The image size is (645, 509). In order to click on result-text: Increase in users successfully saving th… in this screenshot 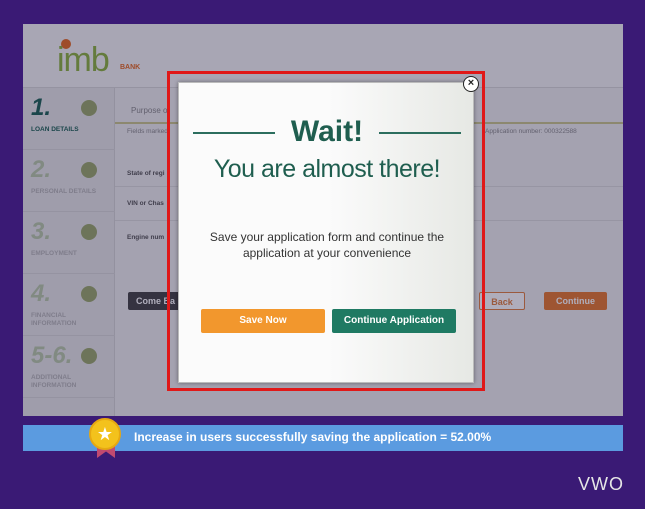, I will do `click(313, 437)`.